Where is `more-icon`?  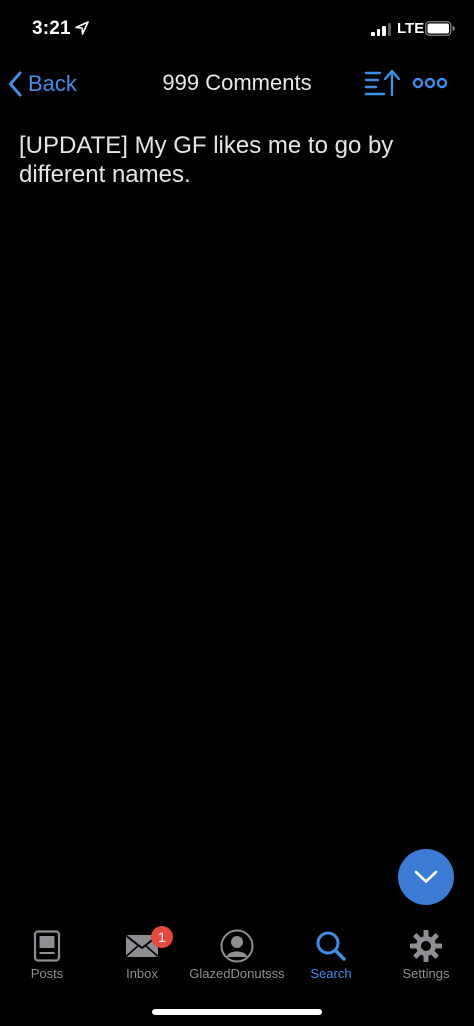 more-icon is located at coordinates (430, 83).